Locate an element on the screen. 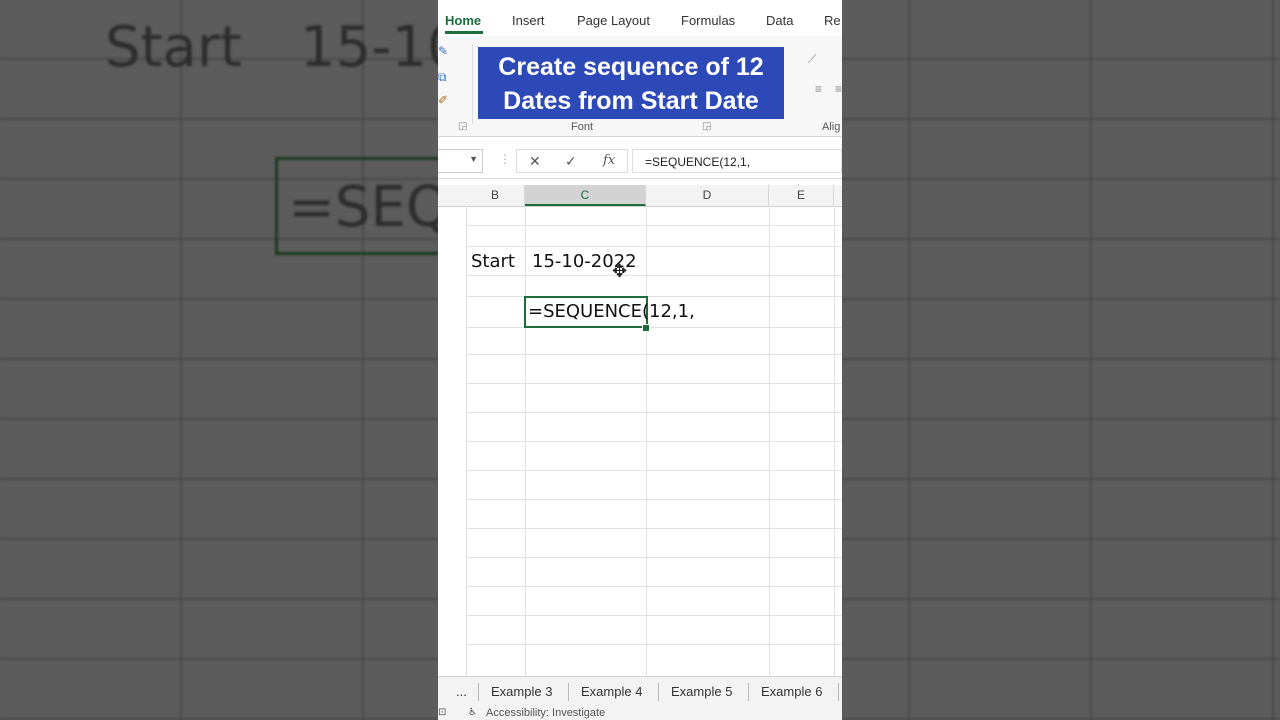 The height and width of the screenshot is (720, 1280). ribbon-tabs: Home Insert Page Layout Formulas Data Re is located at coordinates (640, 18).